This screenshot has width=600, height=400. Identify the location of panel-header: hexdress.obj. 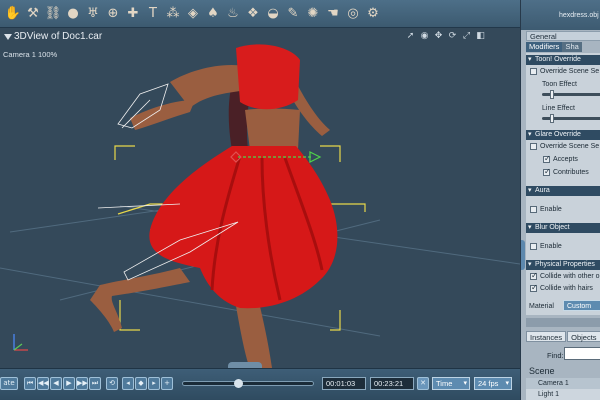
(560, 15).